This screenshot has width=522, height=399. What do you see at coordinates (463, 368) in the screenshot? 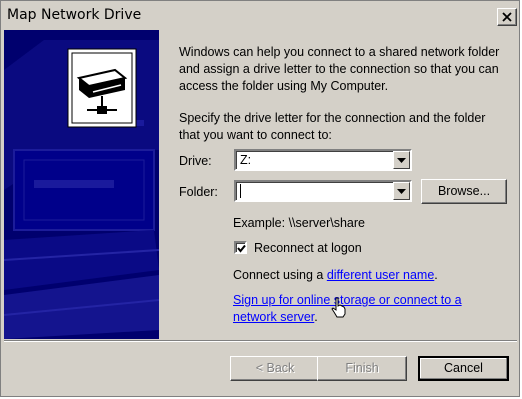
I see `cancel-button: Cancel` at bounding box center [463, 368].